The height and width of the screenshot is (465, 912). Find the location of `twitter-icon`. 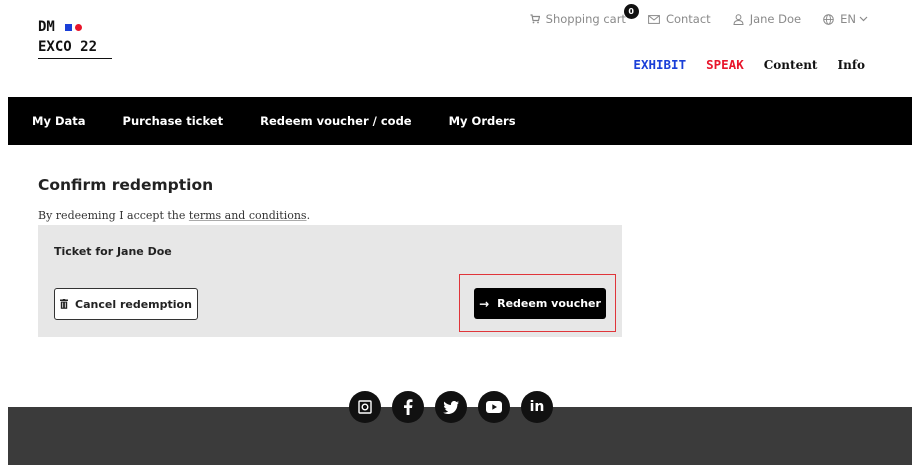

twitter-icon is located at coordinates (451, 407).